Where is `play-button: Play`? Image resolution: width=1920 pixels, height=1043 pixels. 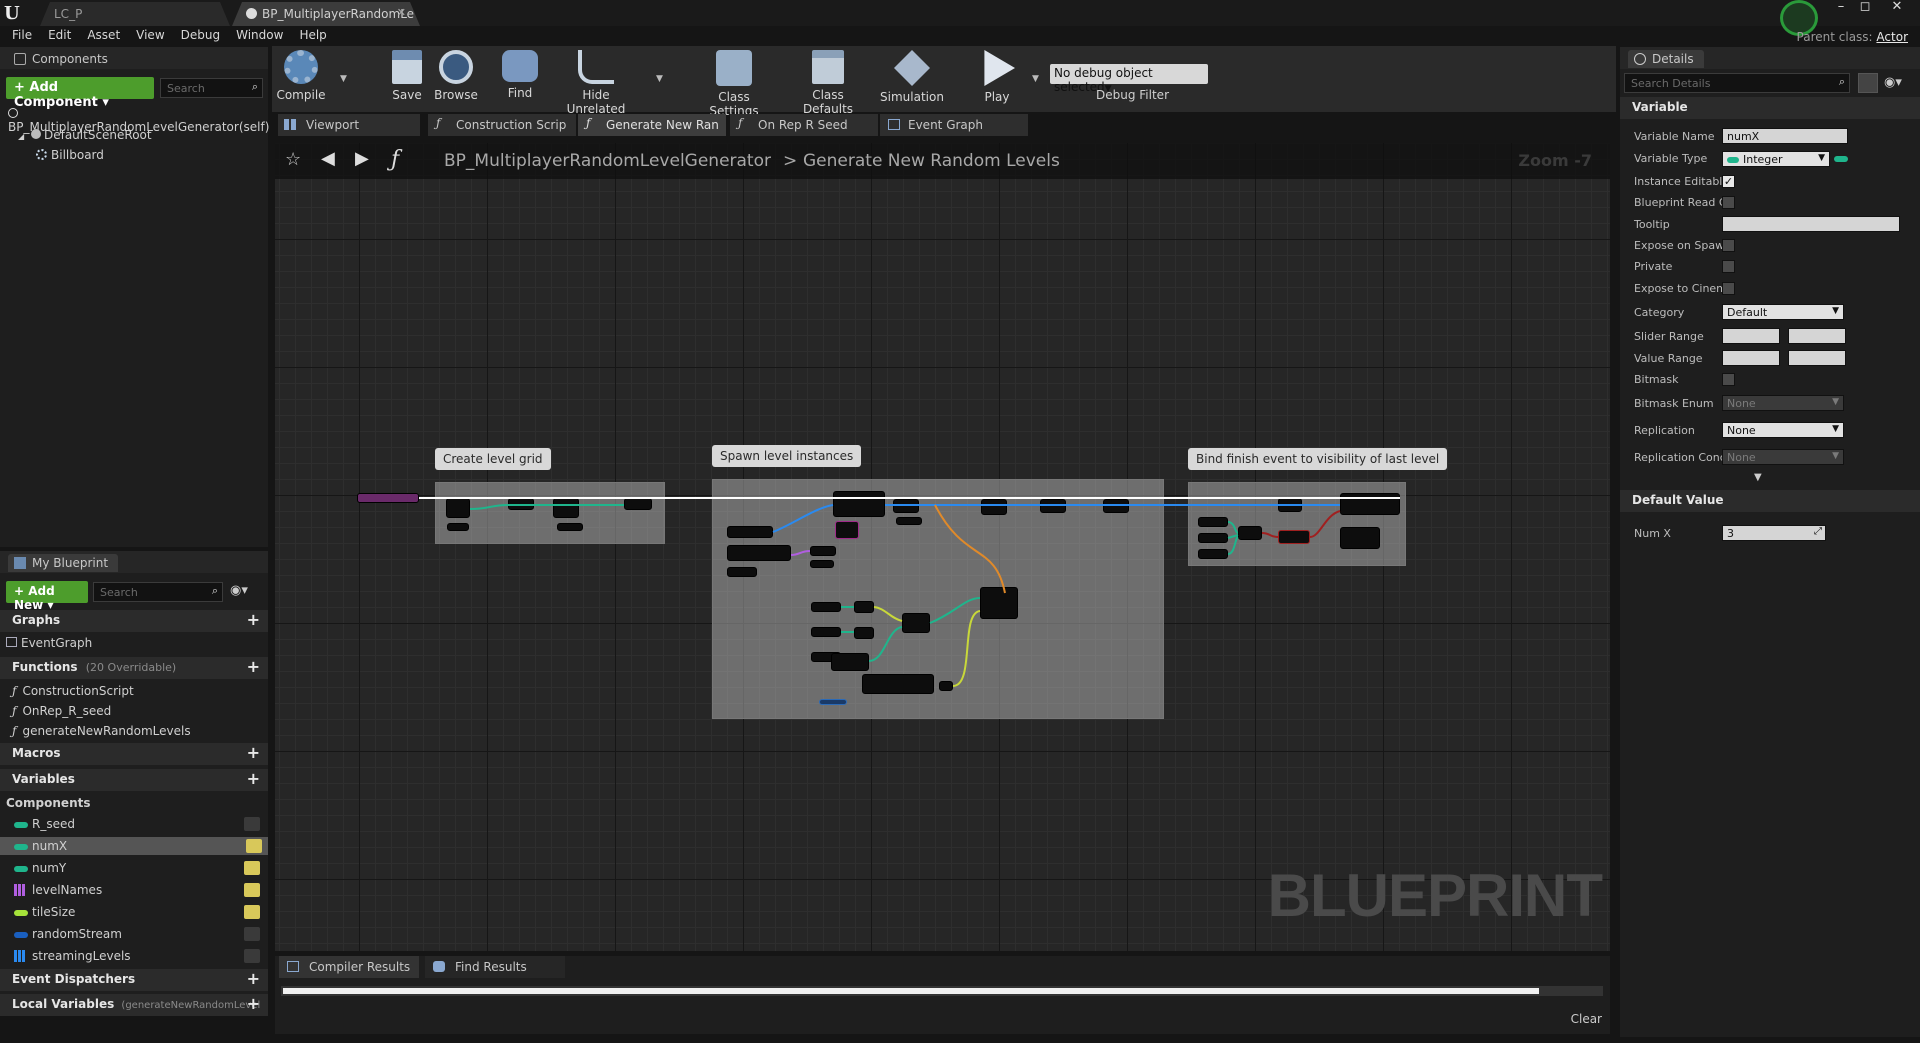 play-button: Play is located at coordinates (997, 77).